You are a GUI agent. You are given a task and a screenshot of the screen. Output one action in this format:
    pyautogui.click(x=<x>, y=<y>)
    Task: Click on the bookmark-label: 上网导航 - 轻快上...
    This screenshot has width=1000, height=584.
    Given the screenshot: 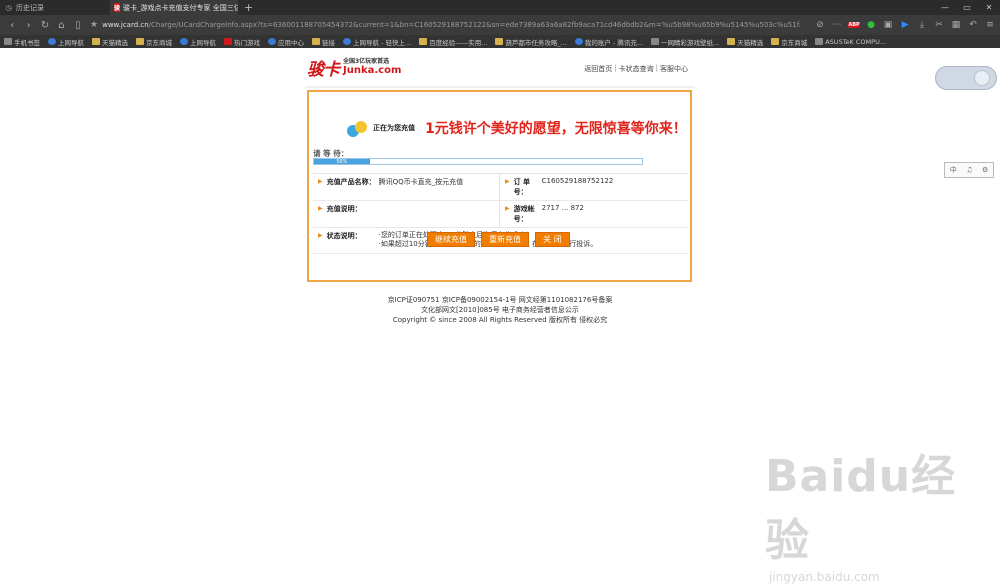 What is the action you would take?
    pyautogui.click(x=382, y=42)
    